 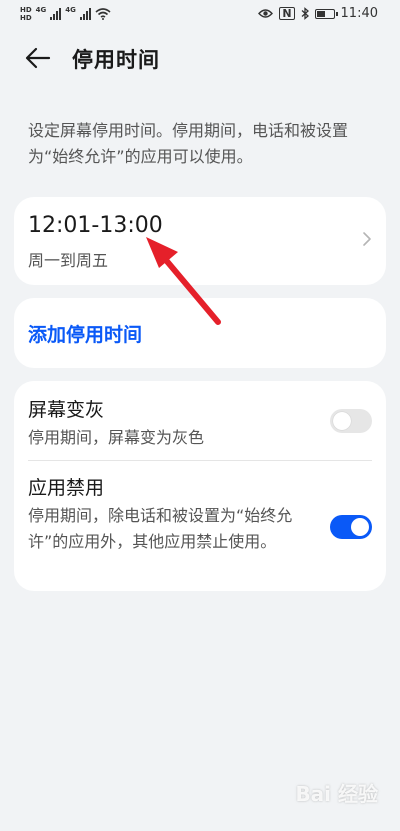 I want to click on grayscale-title: 屏幕变灰, so click(x=66, y=410).